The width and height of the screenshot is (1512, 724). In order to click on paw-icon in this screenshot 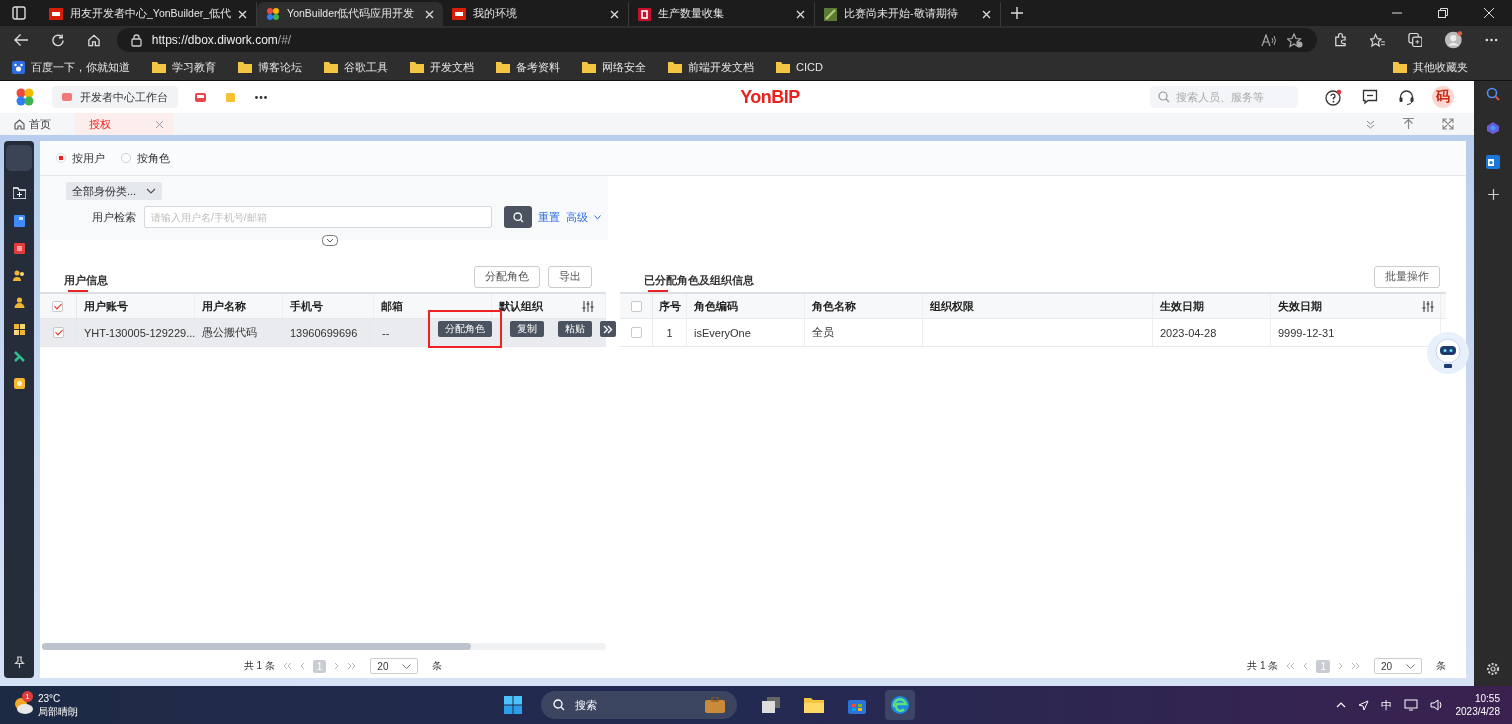, I will do `click(18, 67)`.